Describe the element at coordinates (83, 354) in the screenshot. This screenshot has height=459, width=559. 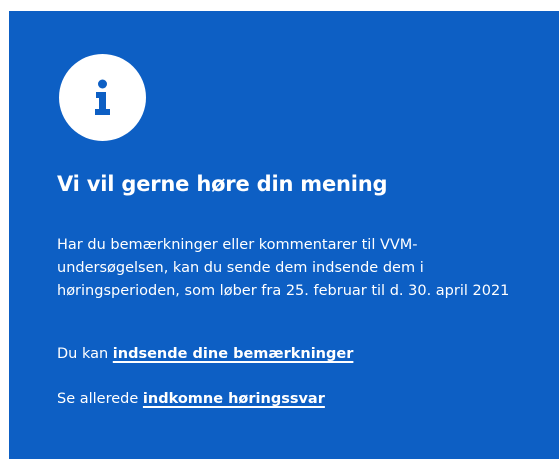
I see `submit-prefix: Du kan` at that location.